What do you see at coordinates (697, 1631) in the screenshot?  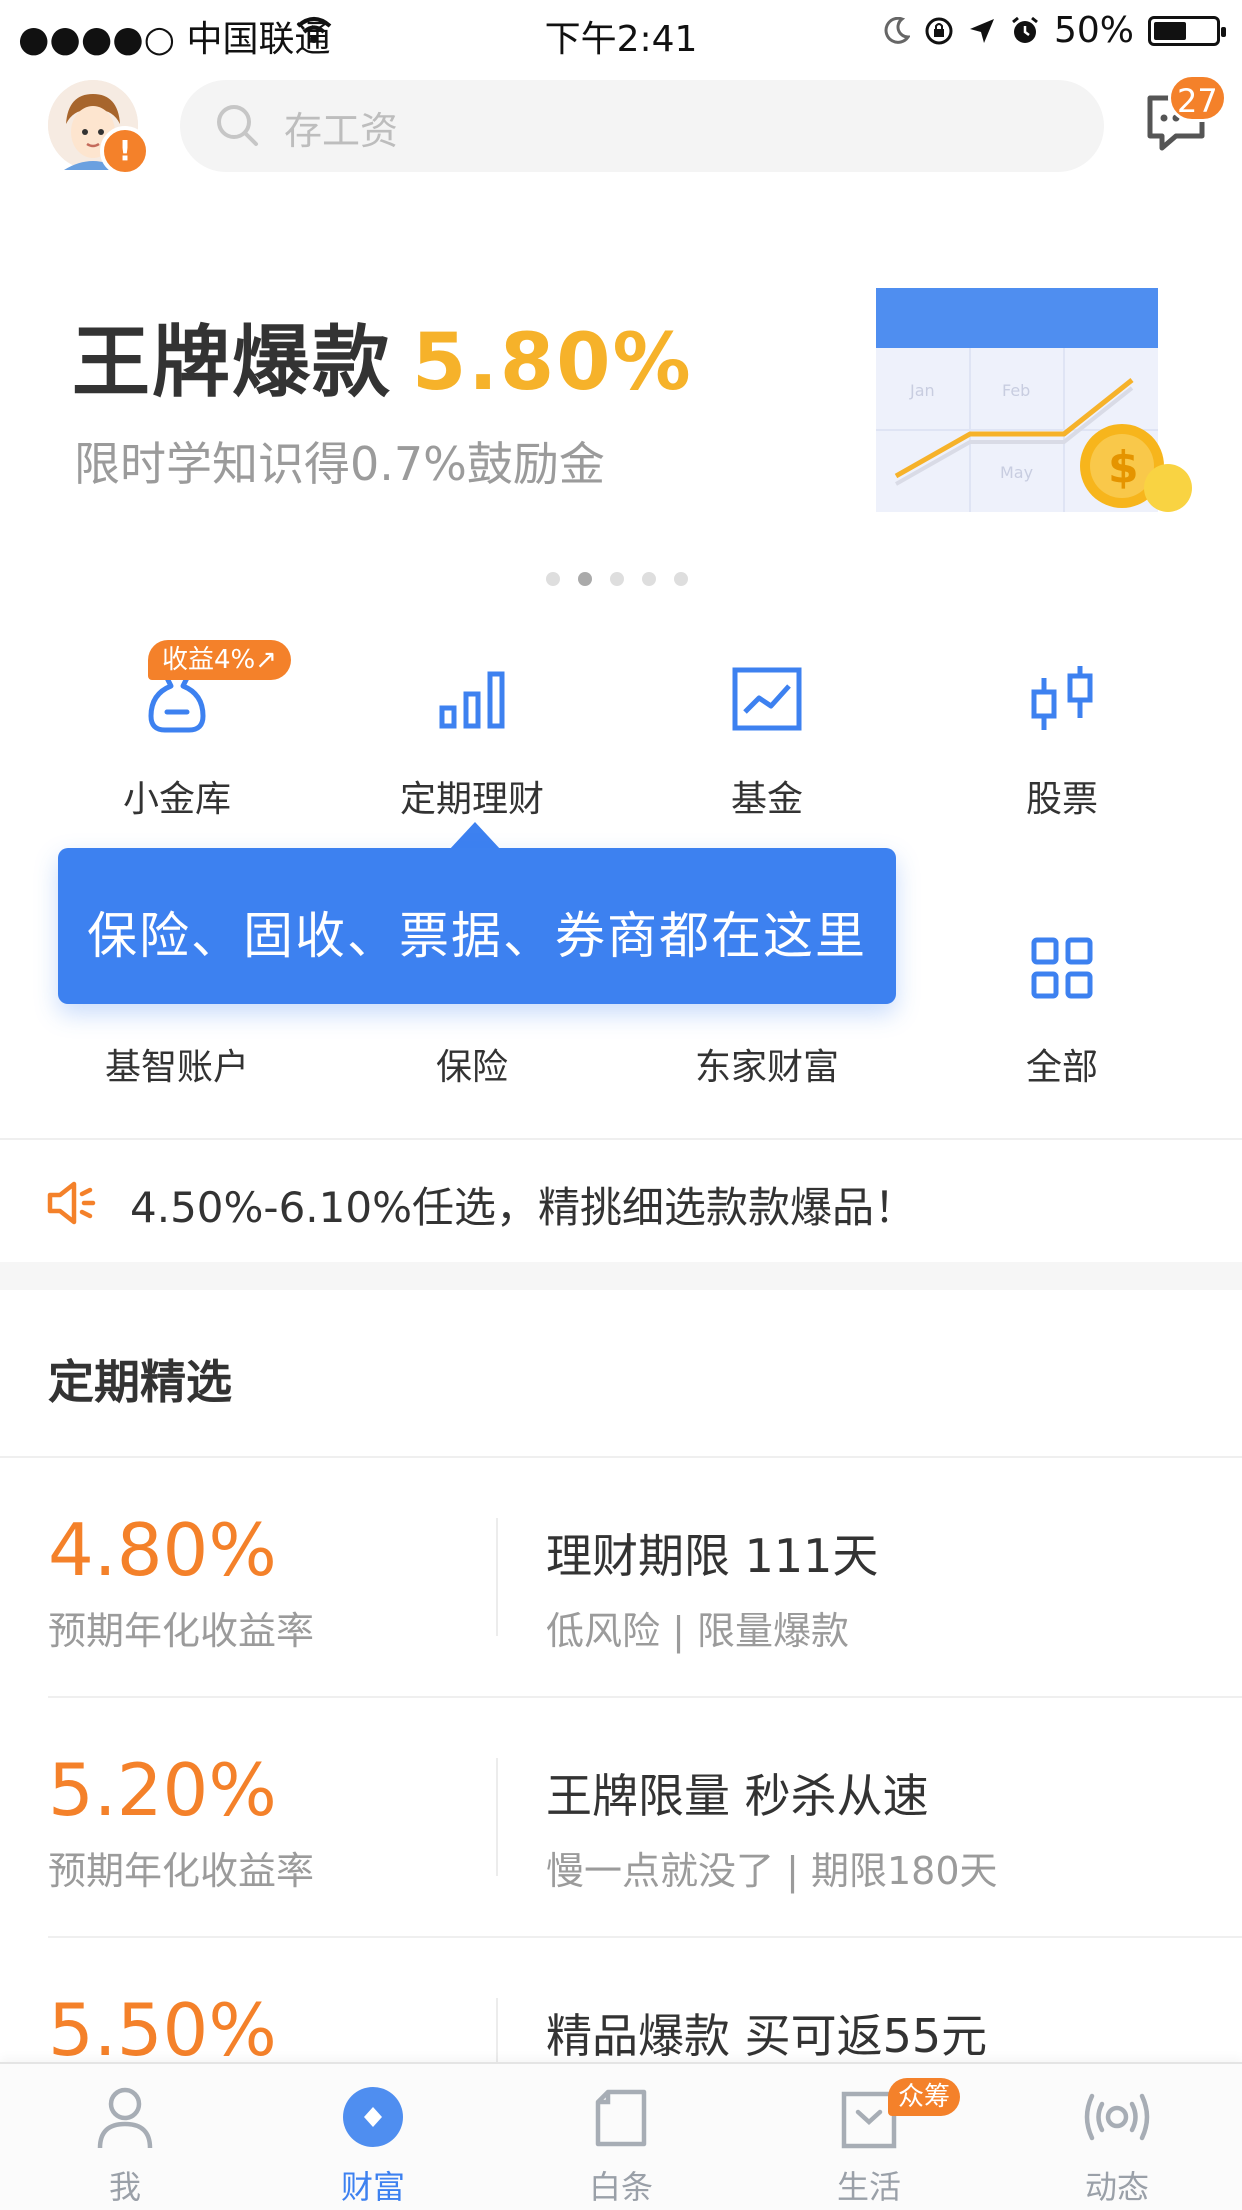 I see `product-subtitle: 低风险 | 限量爆款` at bounding box center [697, 1631].